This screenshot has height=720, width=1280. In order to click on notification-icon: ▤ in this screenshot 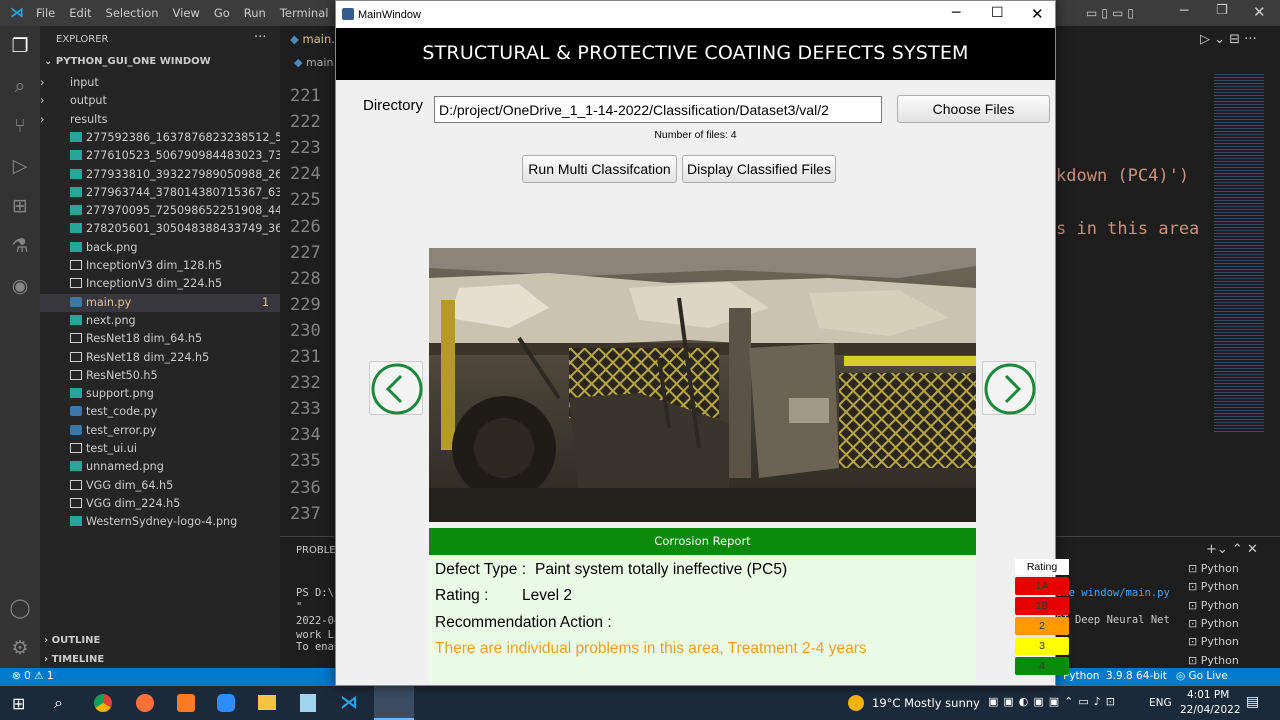, I will do `click(1252, 702)`.